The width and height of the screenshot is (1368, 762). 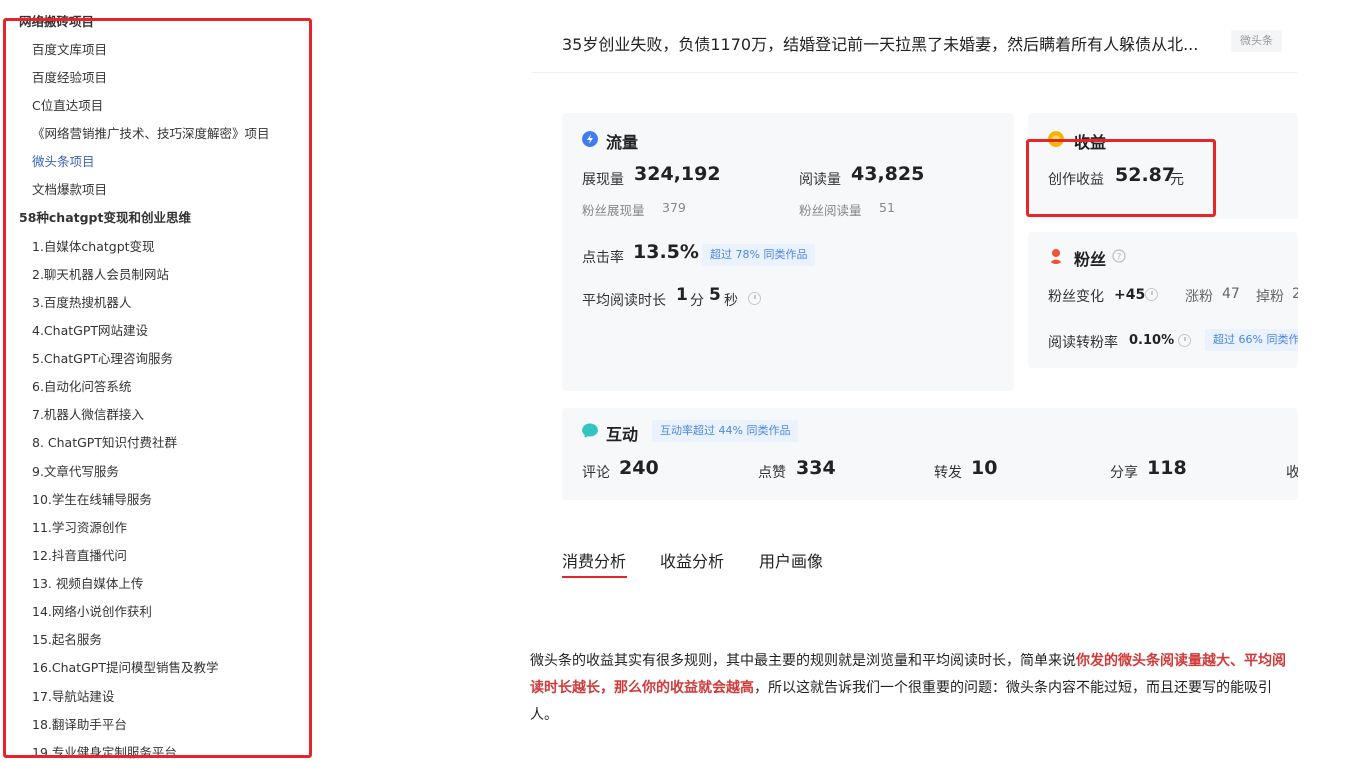 I want to click on tab-income-analysis: 收益分析, so click(x=692, y=560).